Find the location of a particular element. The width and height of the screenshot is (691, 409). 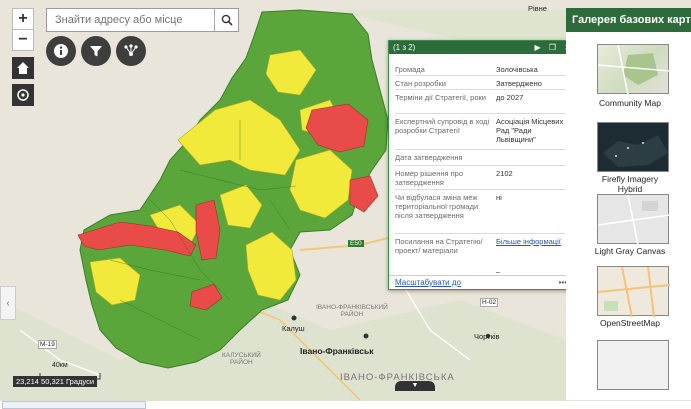

zoom-to-link: Масштабувати до is located at coordinates (428, 282).